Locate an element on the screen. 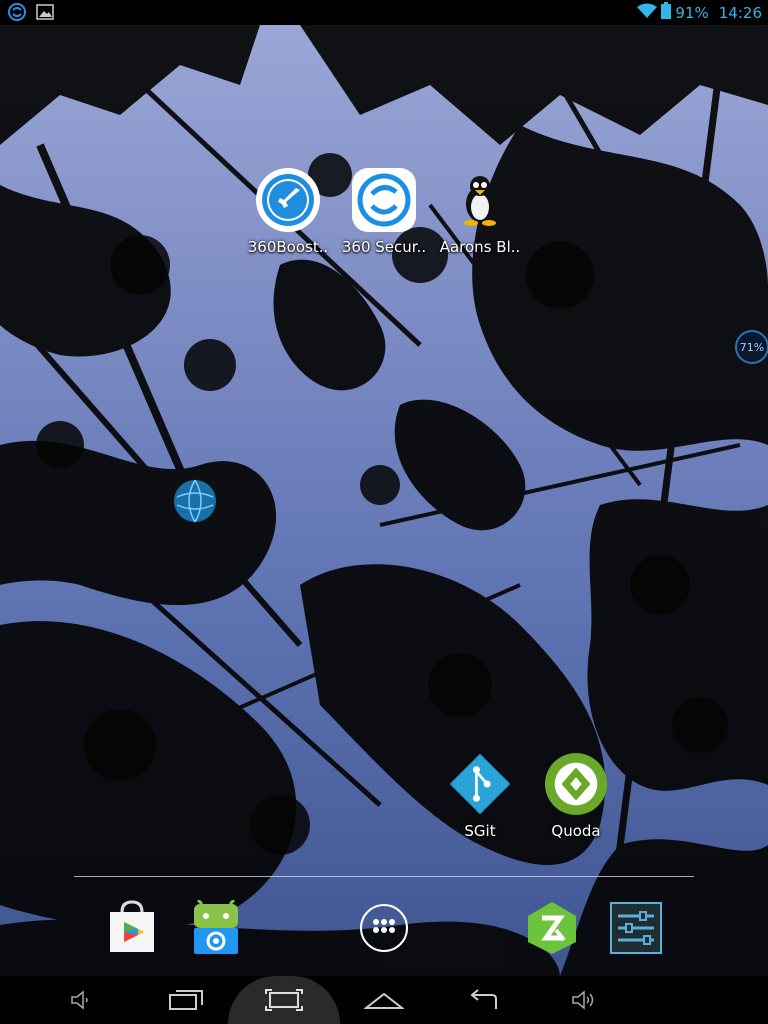 The width and height of the screenshot is (768, 1024). play-store-icon is located at coordinates (132, 926).